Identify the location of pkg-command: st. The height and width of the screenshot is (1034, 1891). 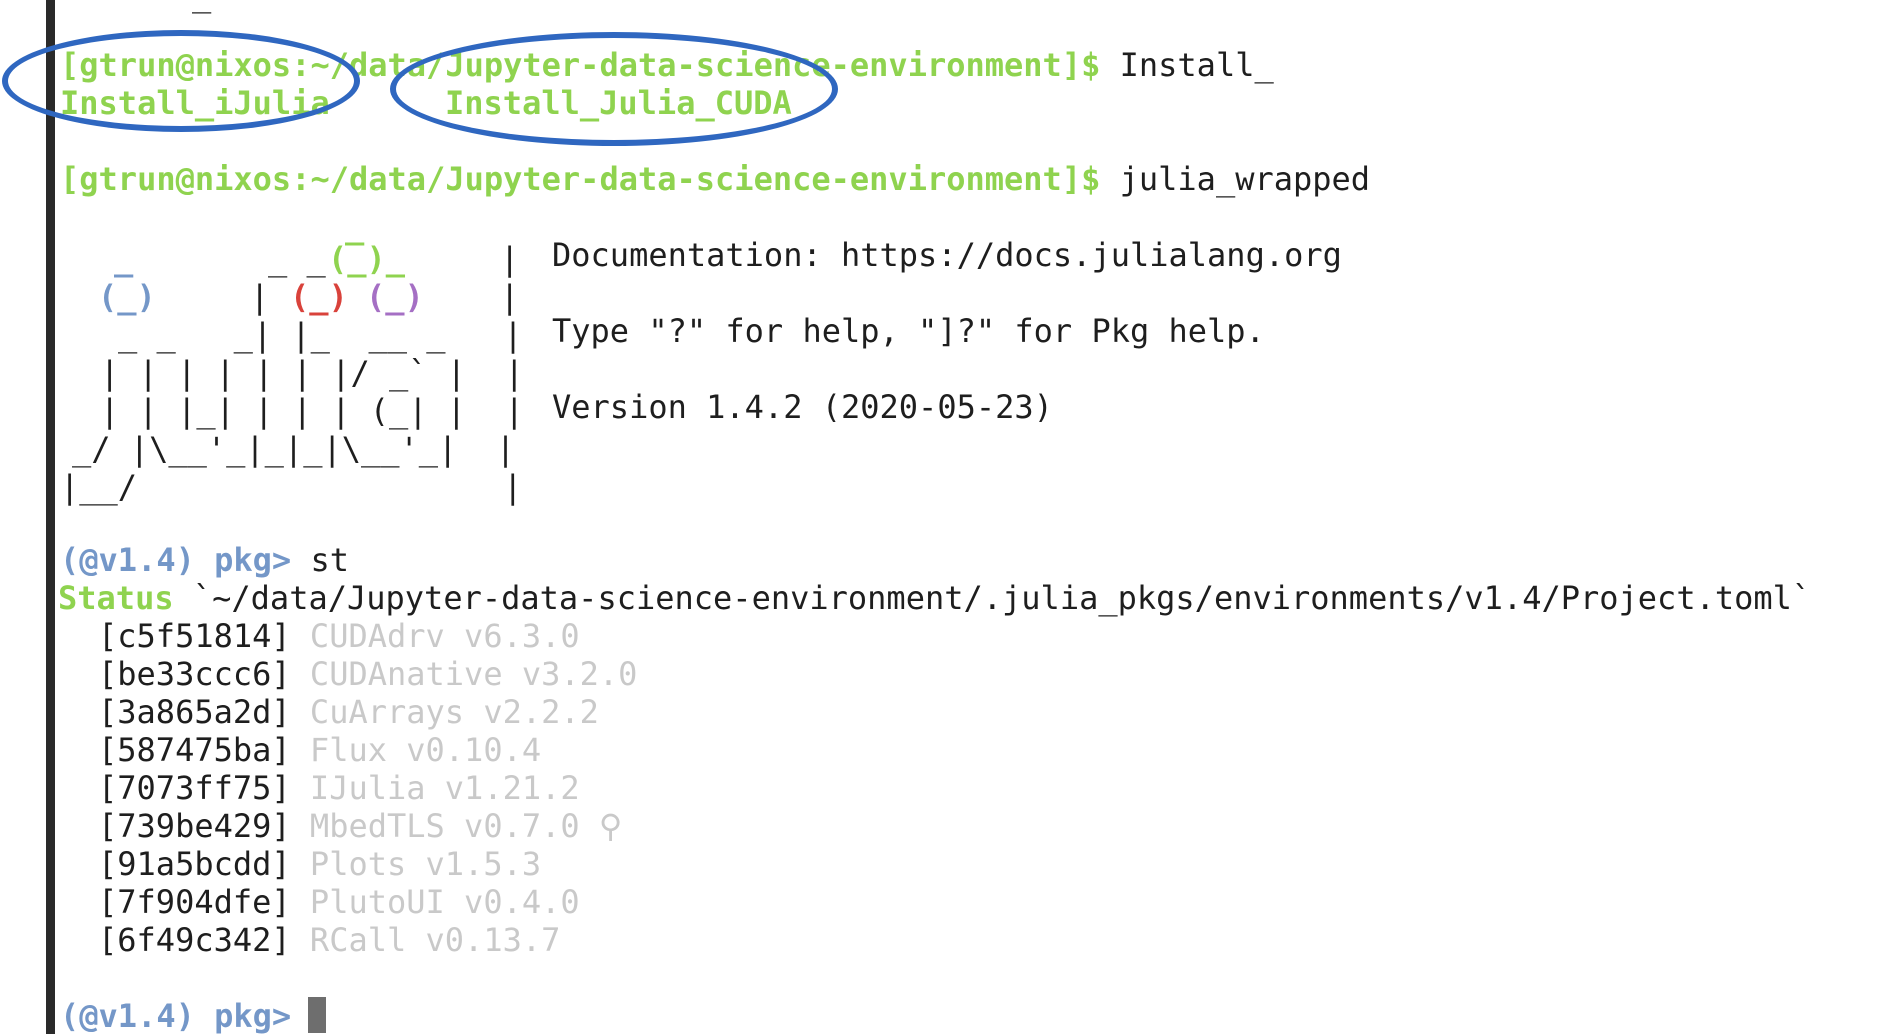
(320, 560).